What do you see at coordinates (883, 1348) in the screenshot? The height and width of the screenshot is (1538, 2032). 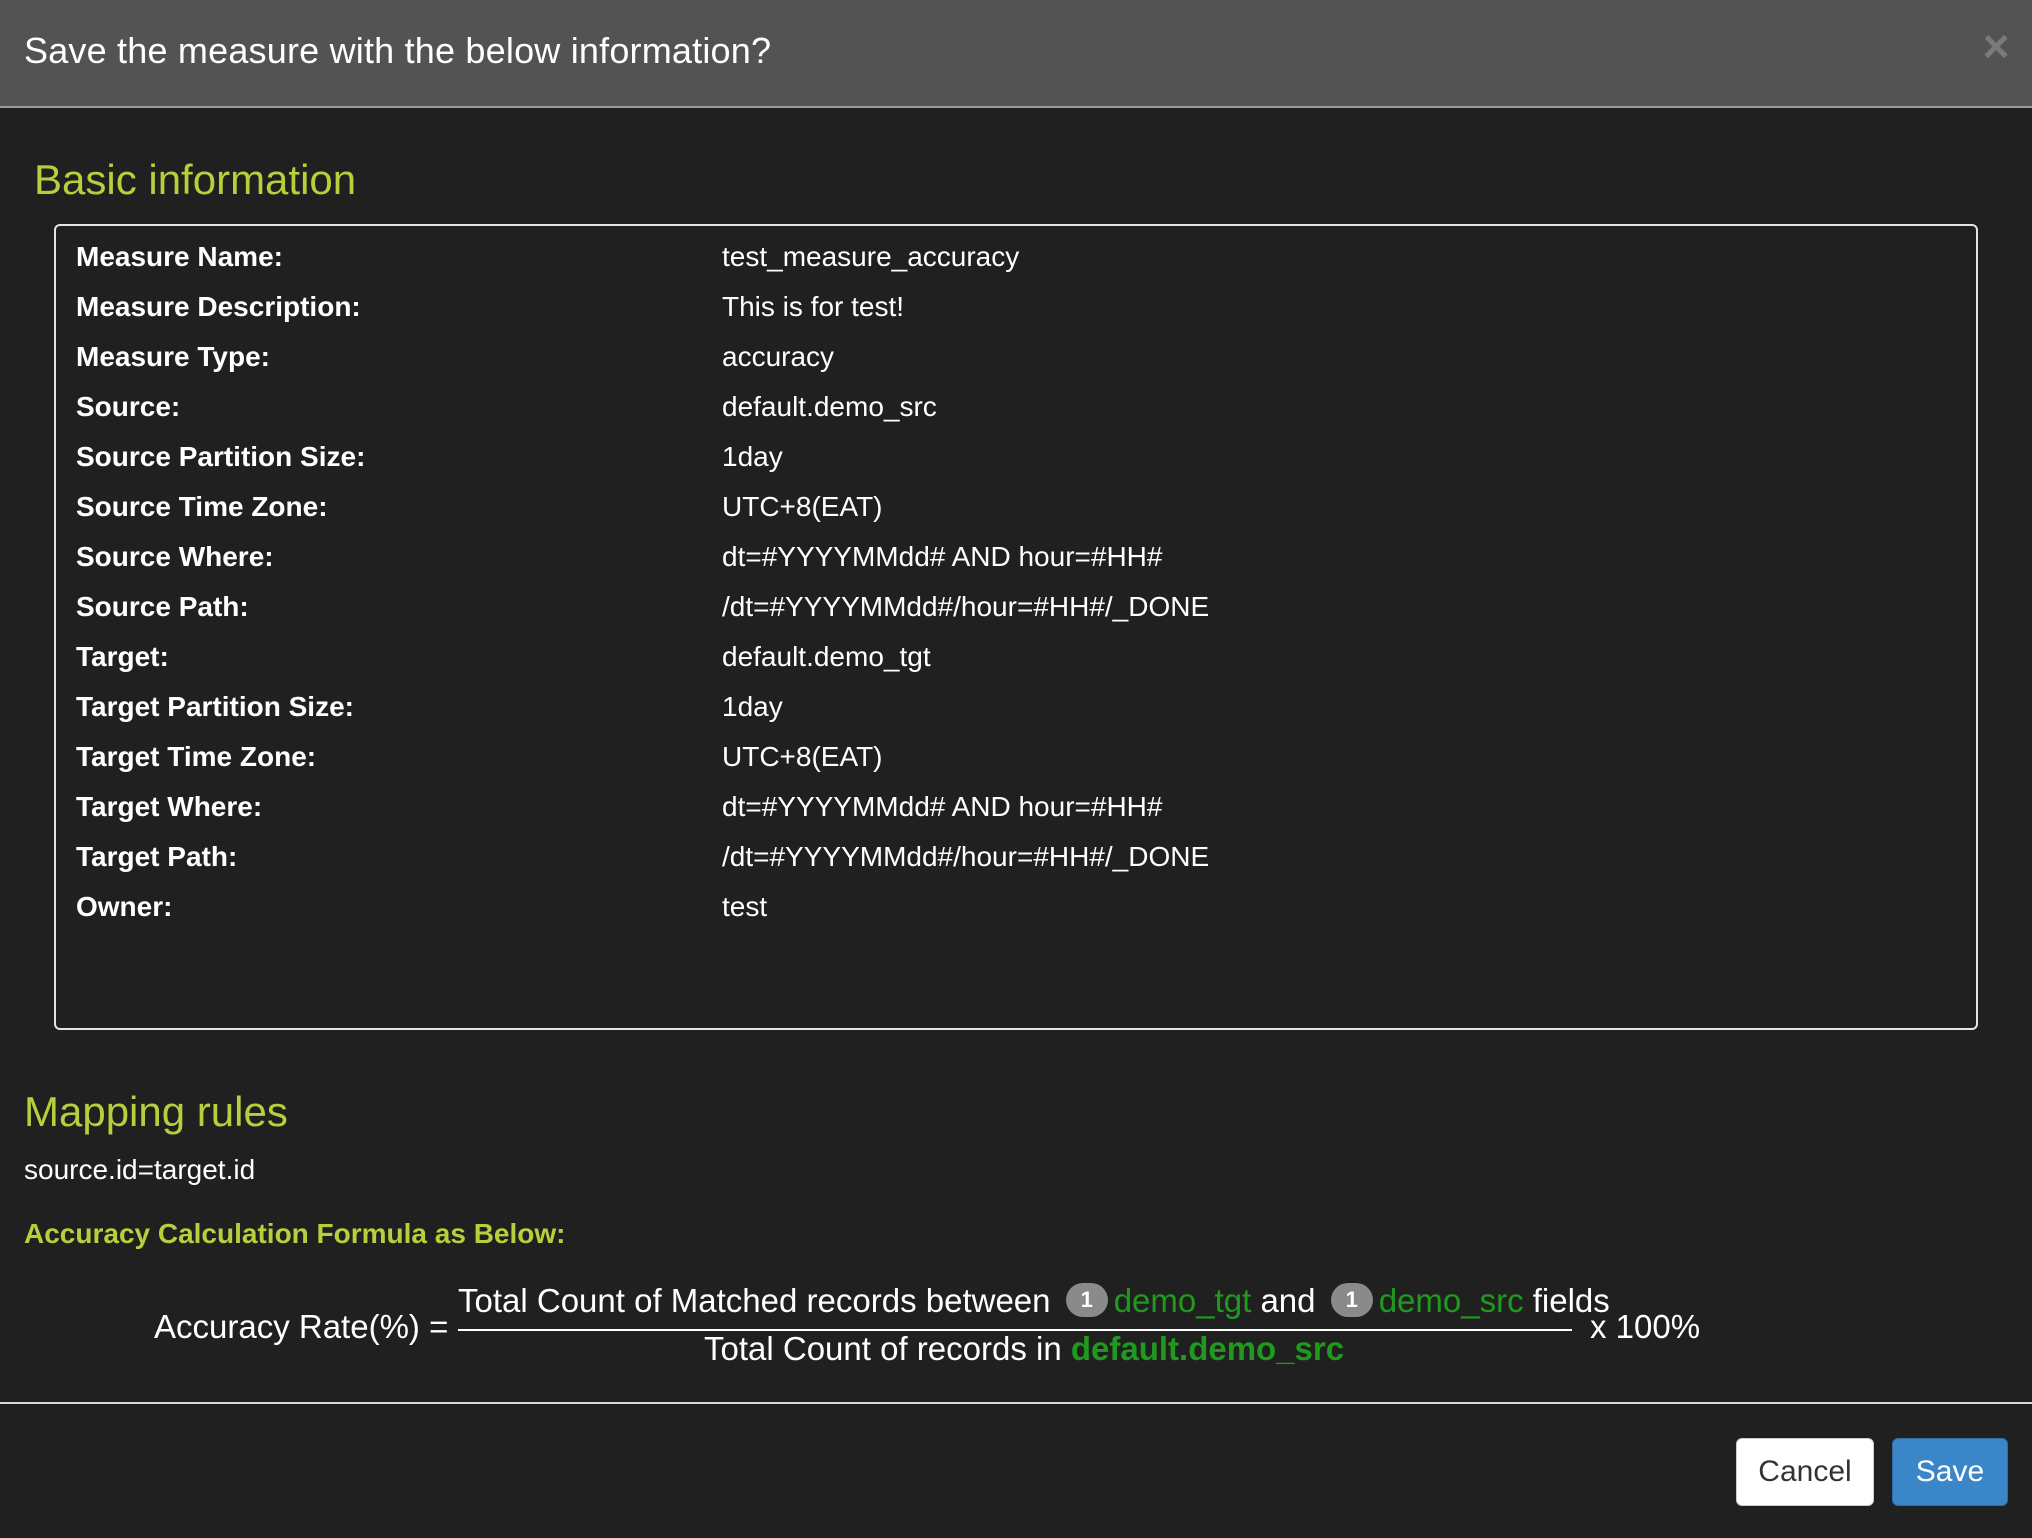 I see `denominator-text: Total Count of records in` at bounding box center [883, 1348].